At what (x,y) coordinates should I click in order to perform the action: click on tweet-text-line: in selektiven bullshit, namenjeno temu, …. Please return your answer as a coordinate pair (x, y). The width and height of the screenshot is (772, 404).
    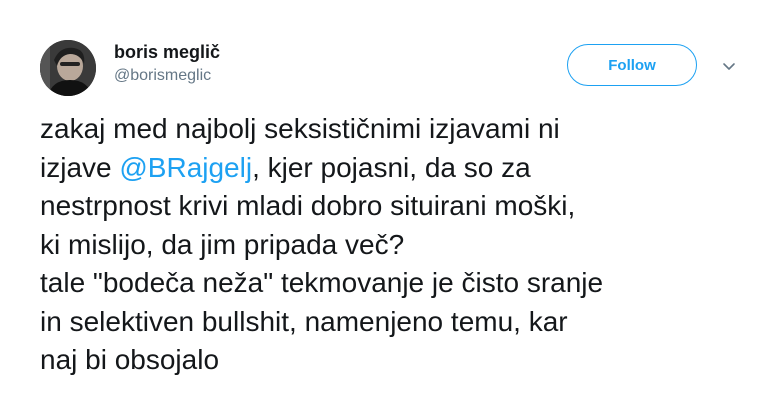
    Looking at the image, I should click on (304, 321).